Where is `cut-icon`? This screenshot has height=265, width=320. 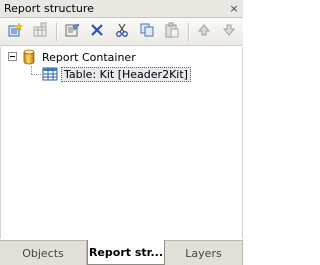 cut-icon is located at coordinates (122, 31).